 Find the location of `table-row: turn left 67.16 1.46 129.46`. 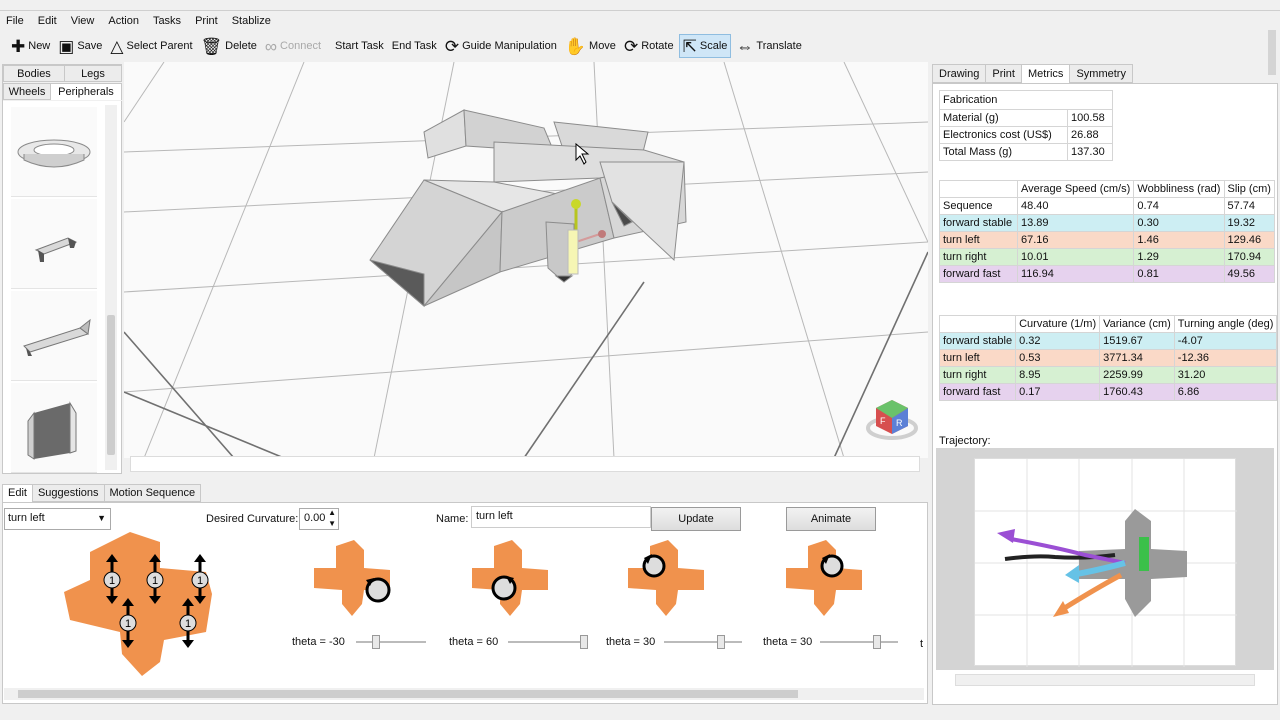

table-row: turn left 67.16 1.46 129.46 is located at coordinates (1107, 240).